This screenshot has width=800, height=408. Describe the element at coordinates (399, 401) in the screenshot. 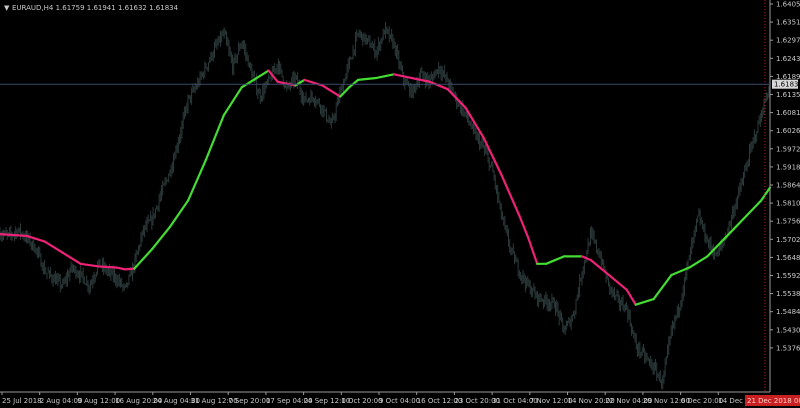

I see `time-tick-label: 9 Oct 04:00` at that location.